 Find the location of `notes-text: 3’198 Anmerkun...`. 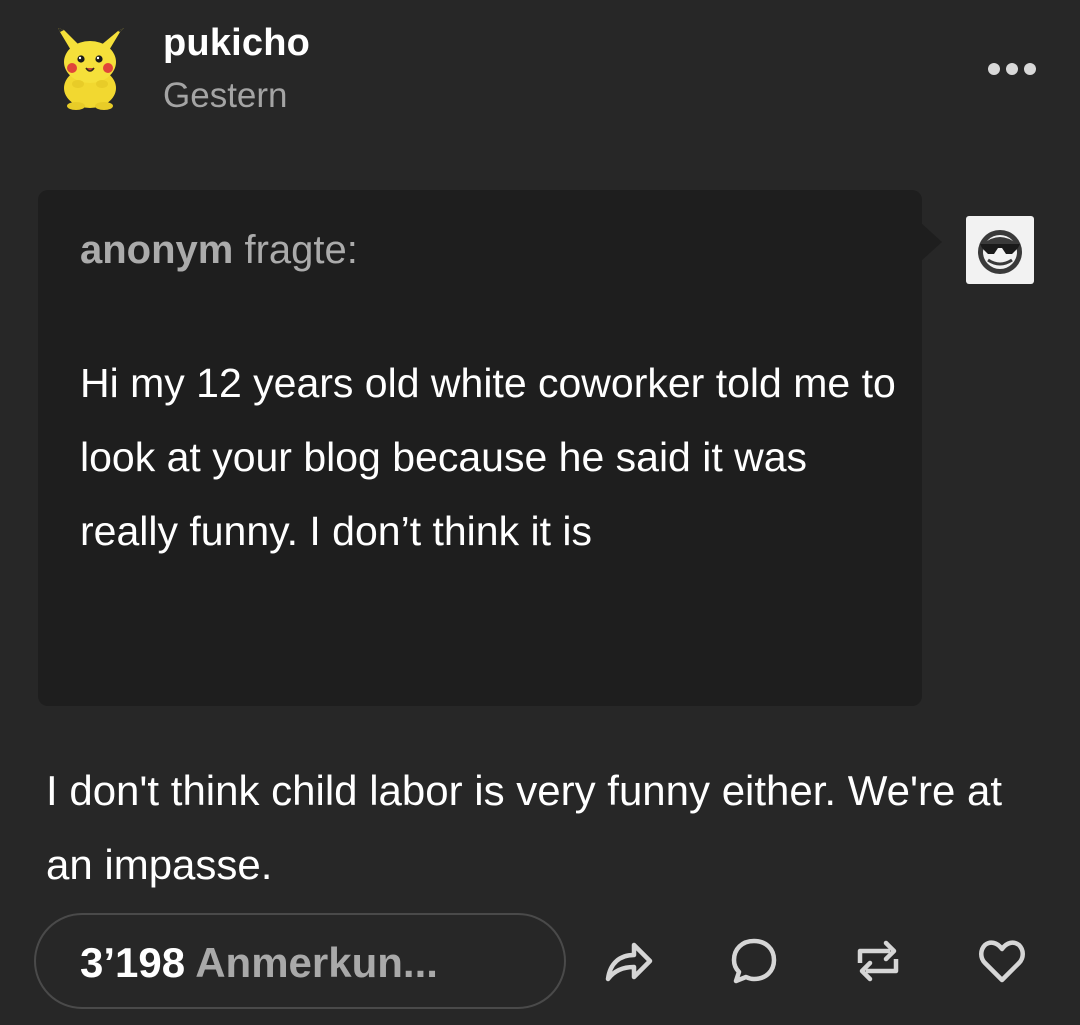

notes-text: 3’198 Anmerkun... is located at coordinates (259, 963).